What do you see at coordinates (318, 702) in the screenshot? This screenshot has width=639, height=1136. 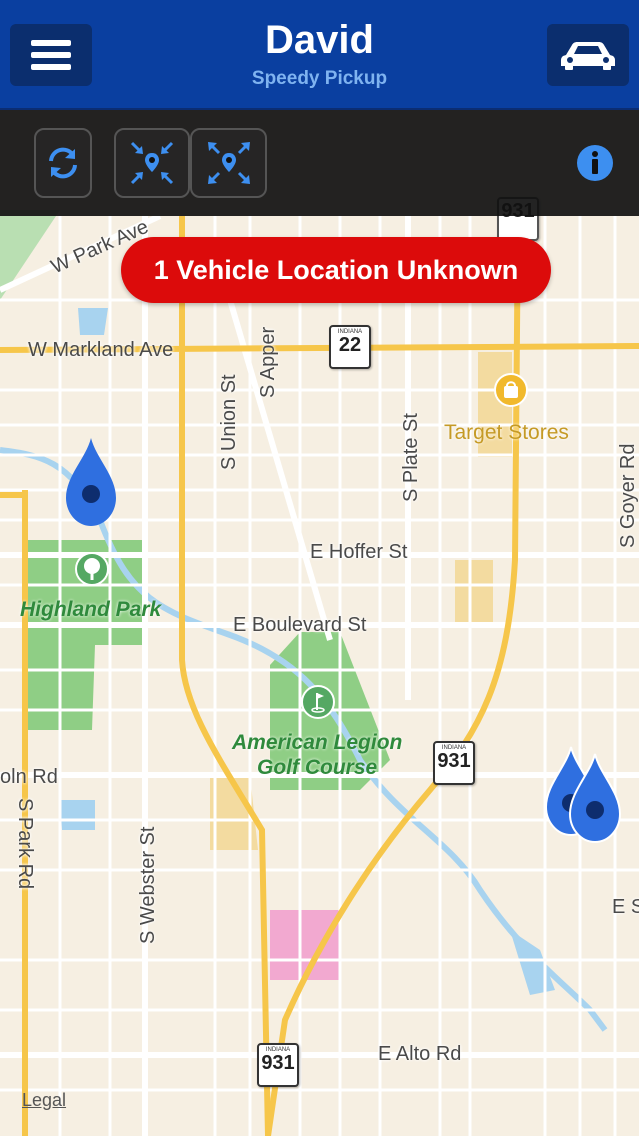 I see `golf-flag-icon` at bounding box center [318, 702].